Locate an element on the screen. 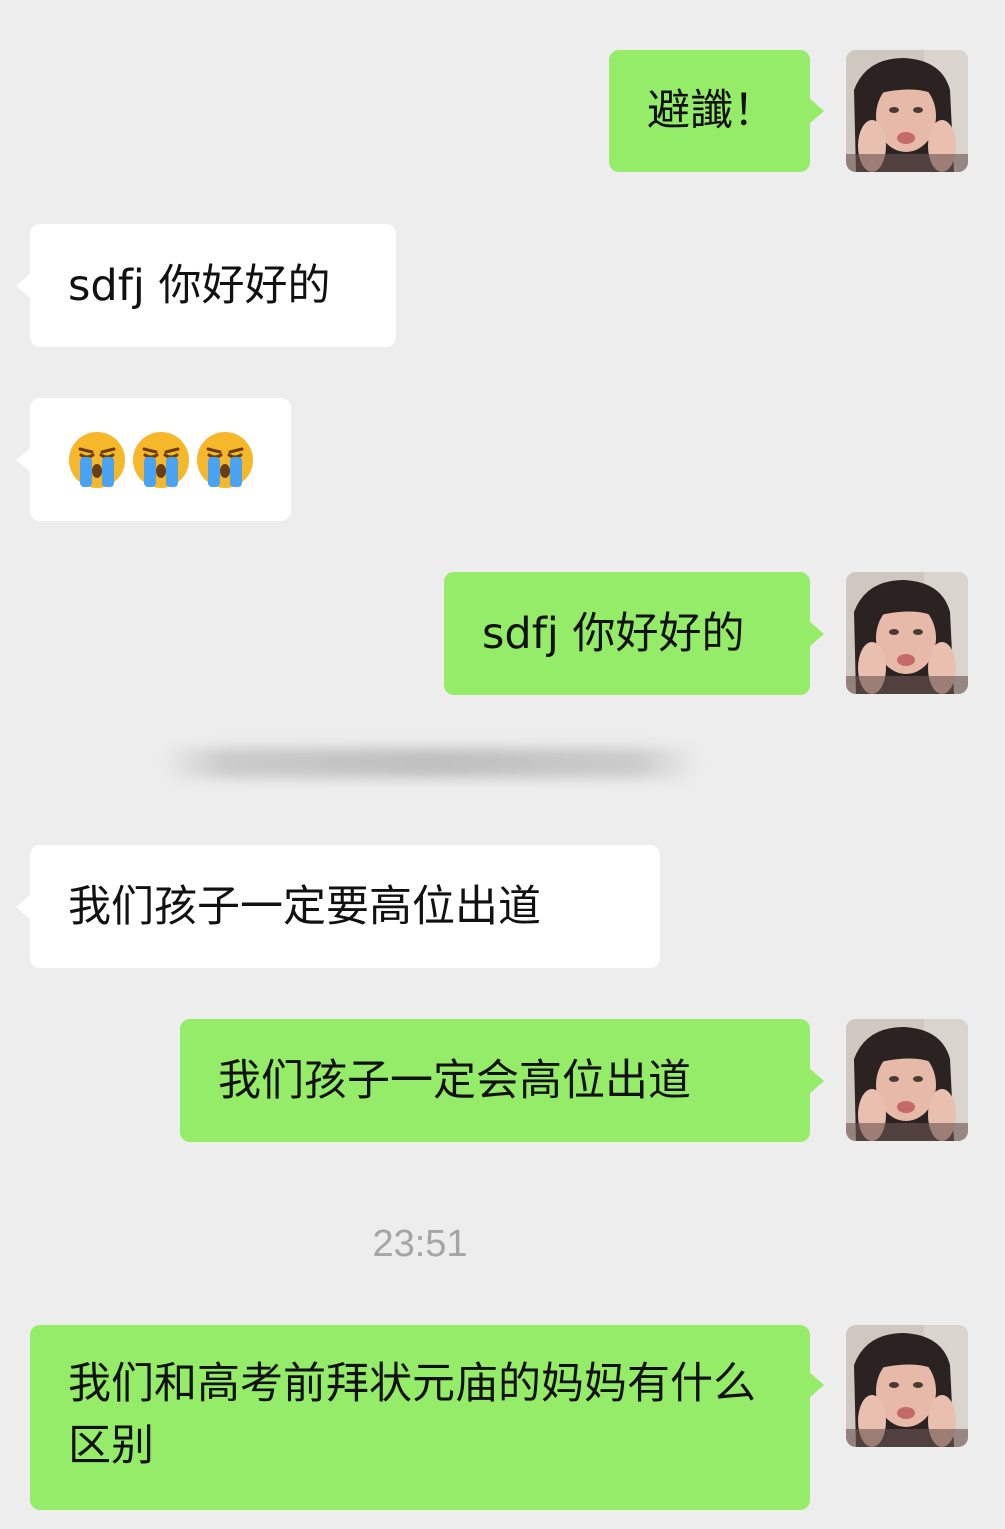 The width and height of the screenshot is (1005, 1529). message-bubble-outgoing: 避讖！ is located at coordinates (716, 111).